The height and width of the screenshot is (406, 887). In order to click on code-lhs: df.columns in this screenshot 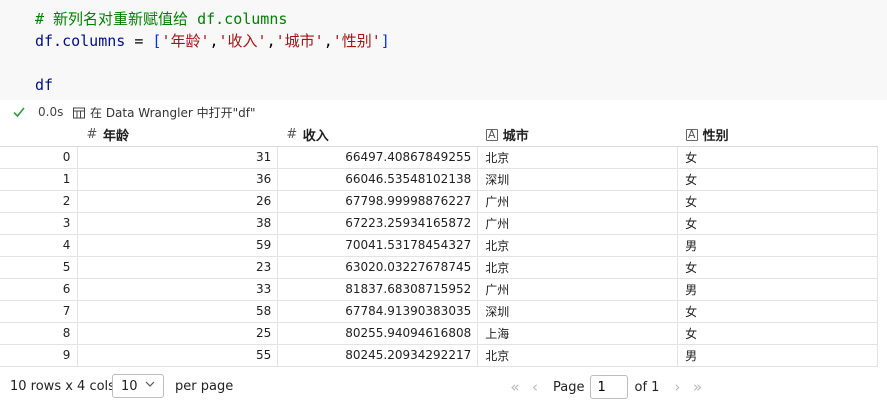, I will do `click(80, 41)`.